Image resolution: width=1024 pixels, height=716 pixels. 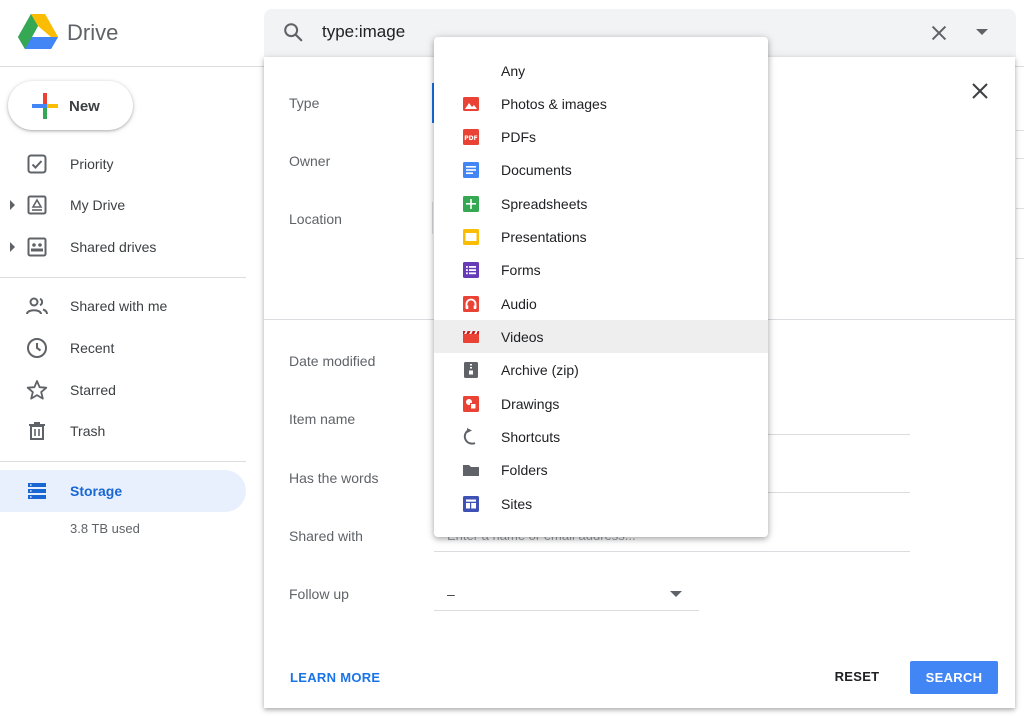 What do you see at coordinates (123, 390) in the screenshot?
I see `sidebar-item-starred: Starred` at bounding box center [123, 390].